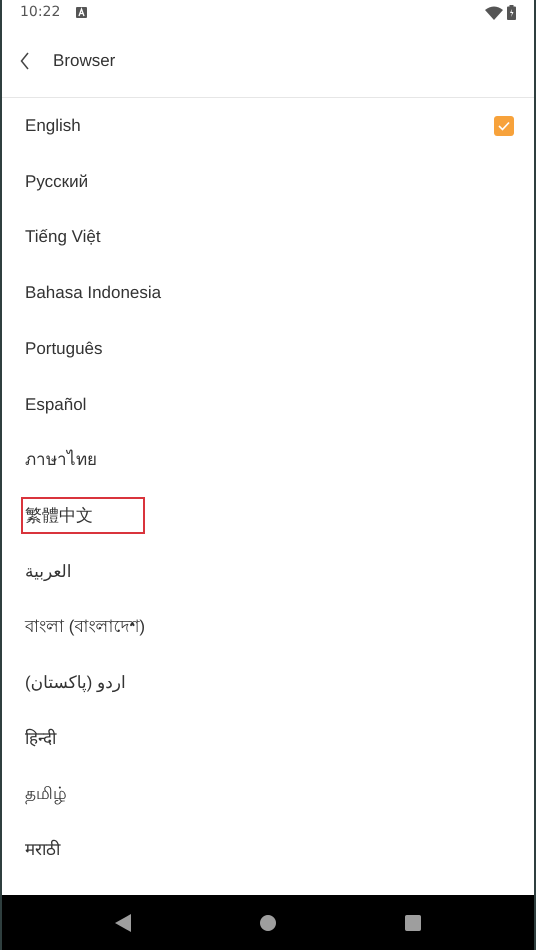  Describe the element at coordinates (87, 627) in the screenshot. I see `language-option: বাংলা (বাংলাদেশ)` at that location.